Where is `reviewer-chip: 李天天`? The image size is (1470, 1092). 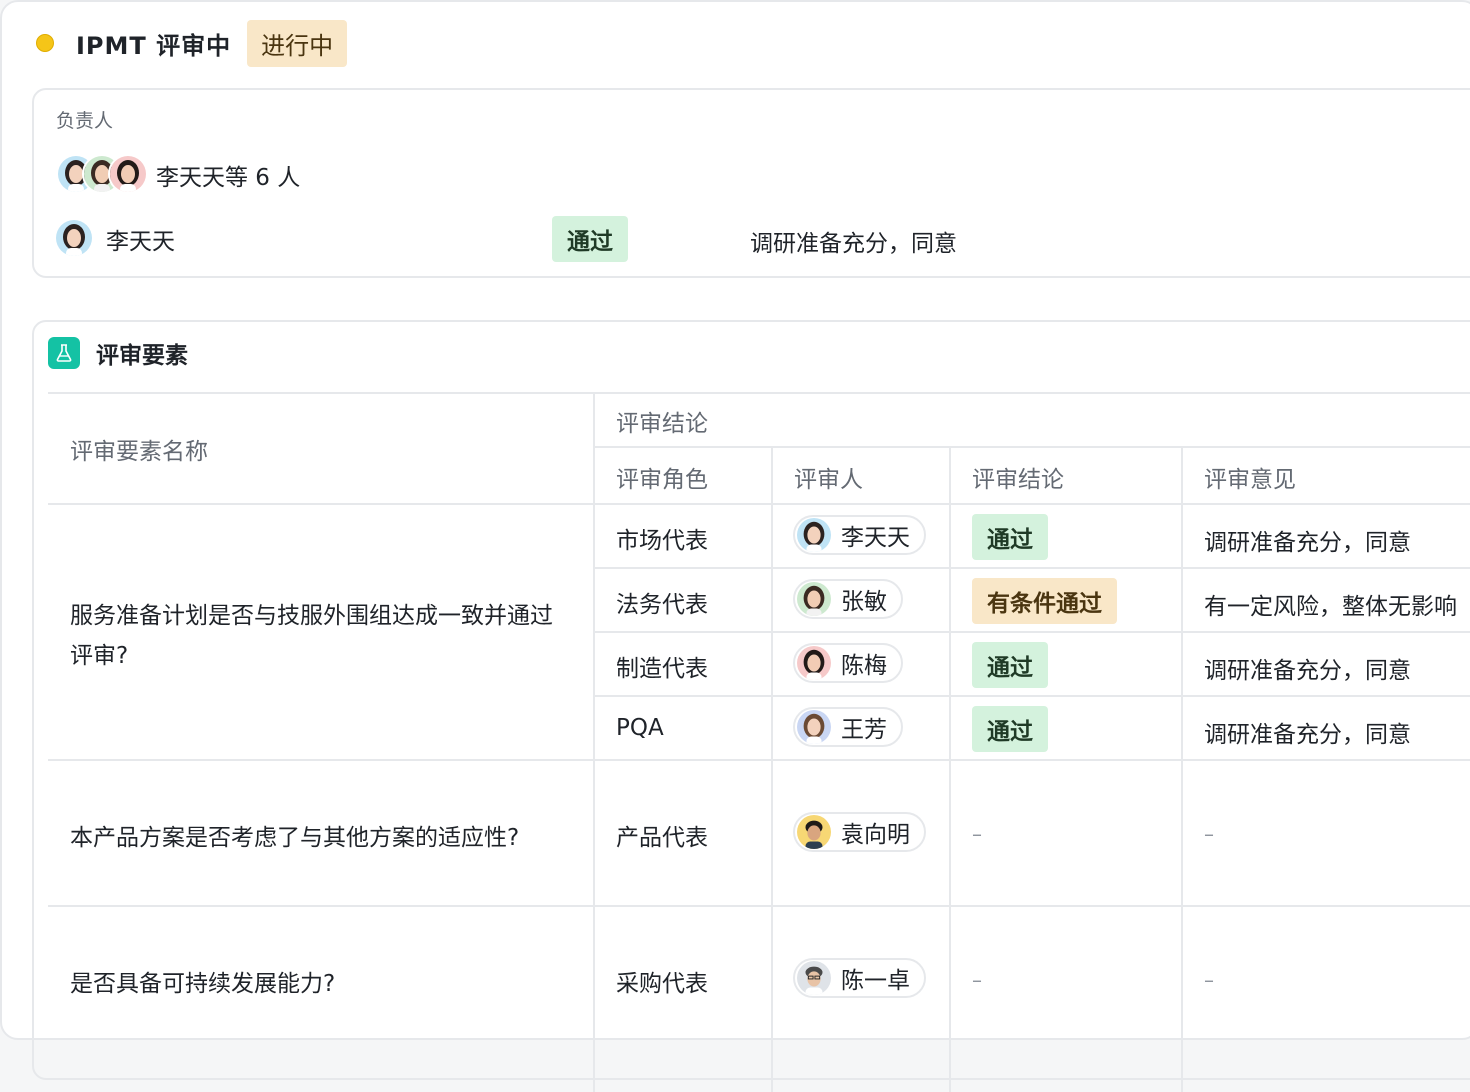 reviewer-chip: 李天天 is located at coordinates (859, 535).